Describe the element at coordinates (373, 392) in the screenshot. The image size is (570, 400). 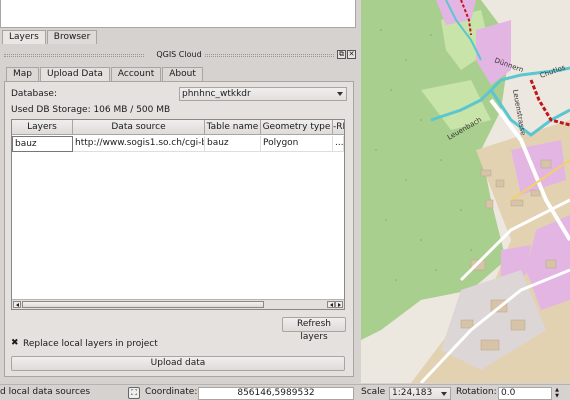
I see `scale-label: Scale` at that location.